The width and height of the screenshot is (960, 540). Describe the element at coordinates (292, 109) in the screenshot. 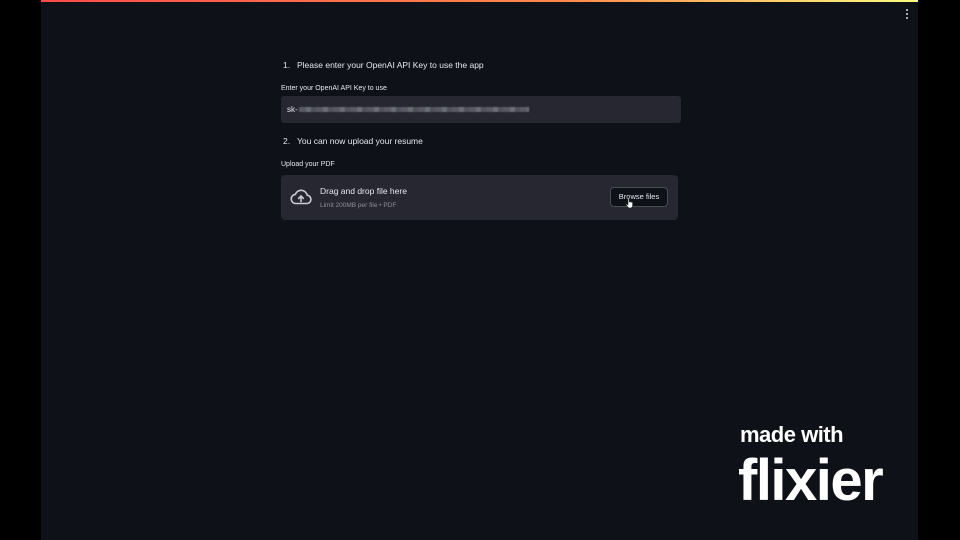

I see `api-key-prefix: sk-` at that location.